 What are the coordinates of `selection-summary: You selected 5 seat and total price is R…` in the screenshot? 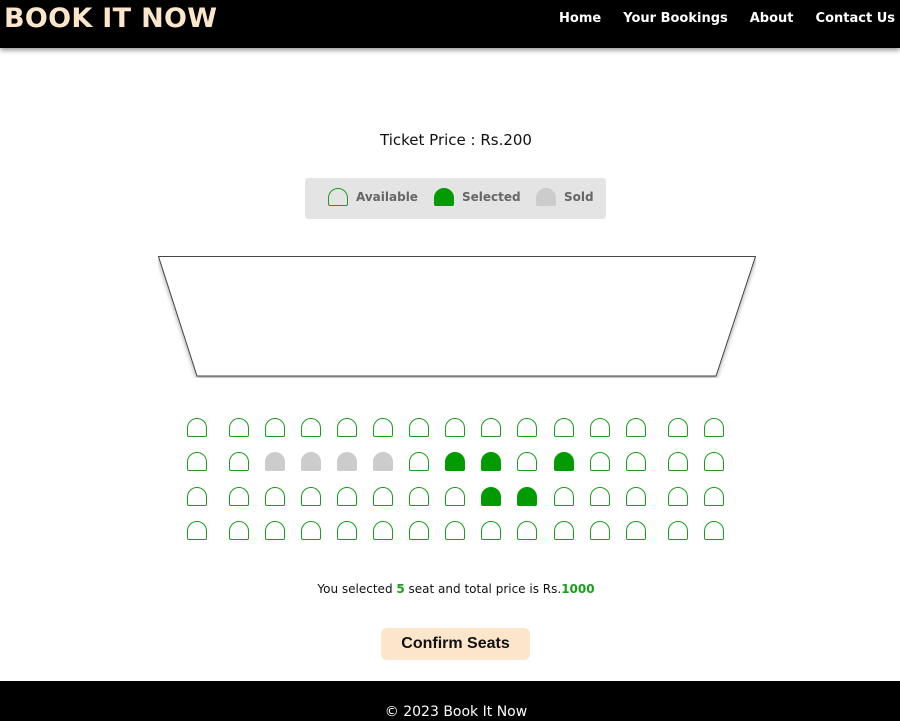 It's located at (450, 589).